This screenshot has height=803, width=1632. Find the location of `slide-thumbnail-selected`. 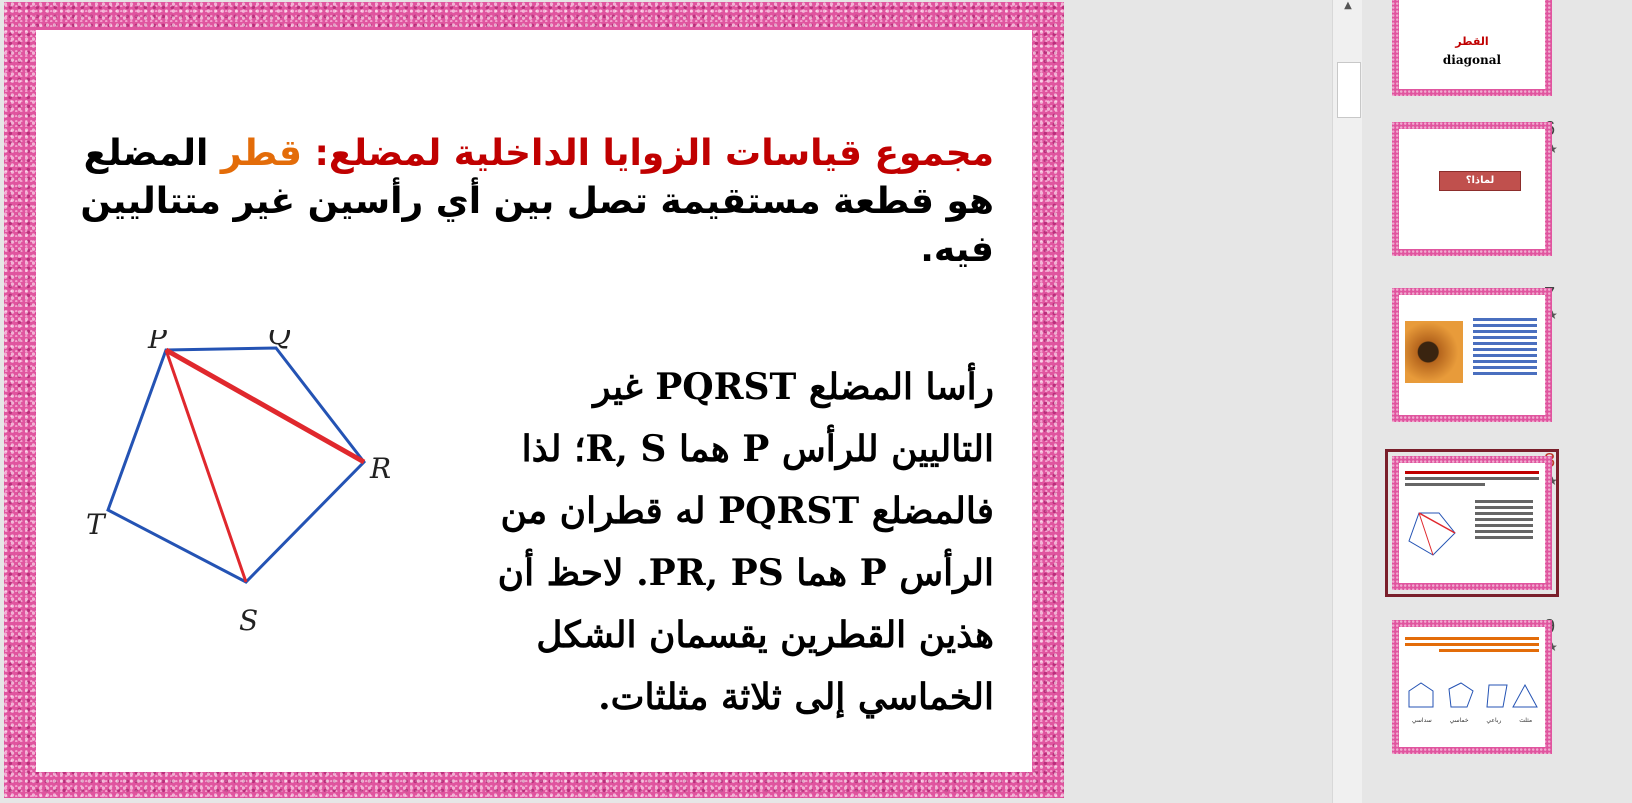

slide-thumbnail-selected is located at coordinates (1472, 523).